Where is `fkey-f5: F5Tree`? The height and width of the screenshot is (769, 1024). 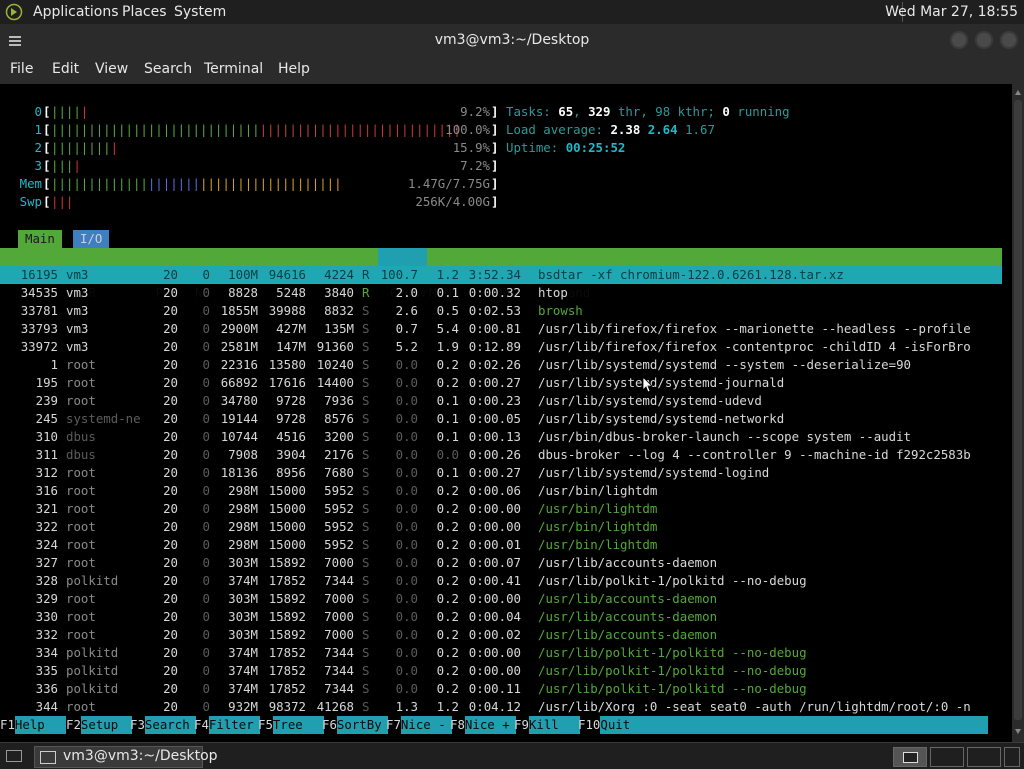
fkey-f5: F5Tree is located at coordinates (291, 725).